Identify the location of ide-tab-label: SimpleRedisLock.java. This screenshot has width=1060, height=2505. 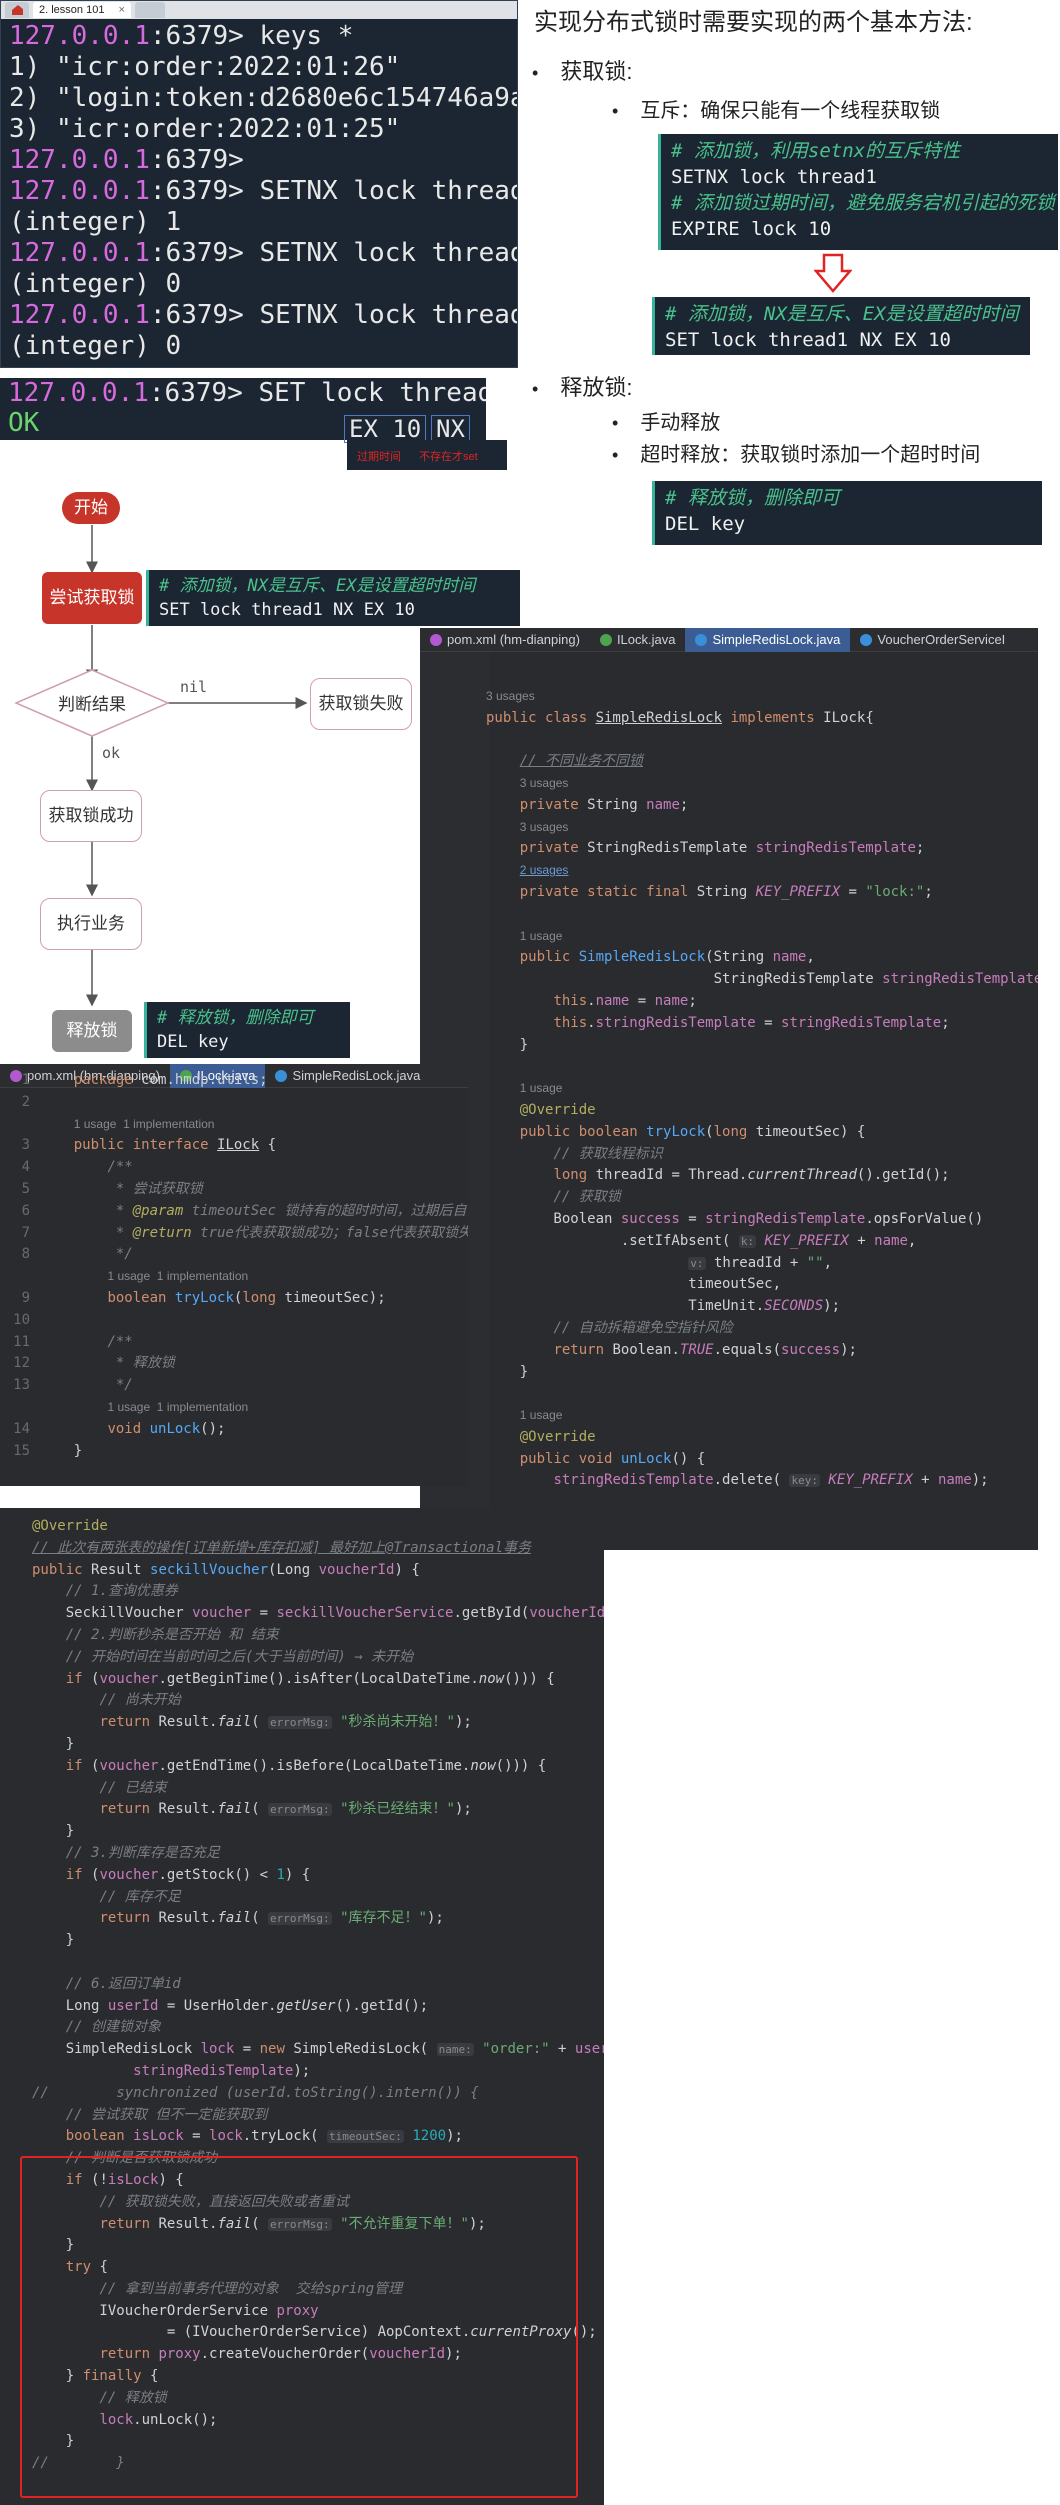
(776, 639).